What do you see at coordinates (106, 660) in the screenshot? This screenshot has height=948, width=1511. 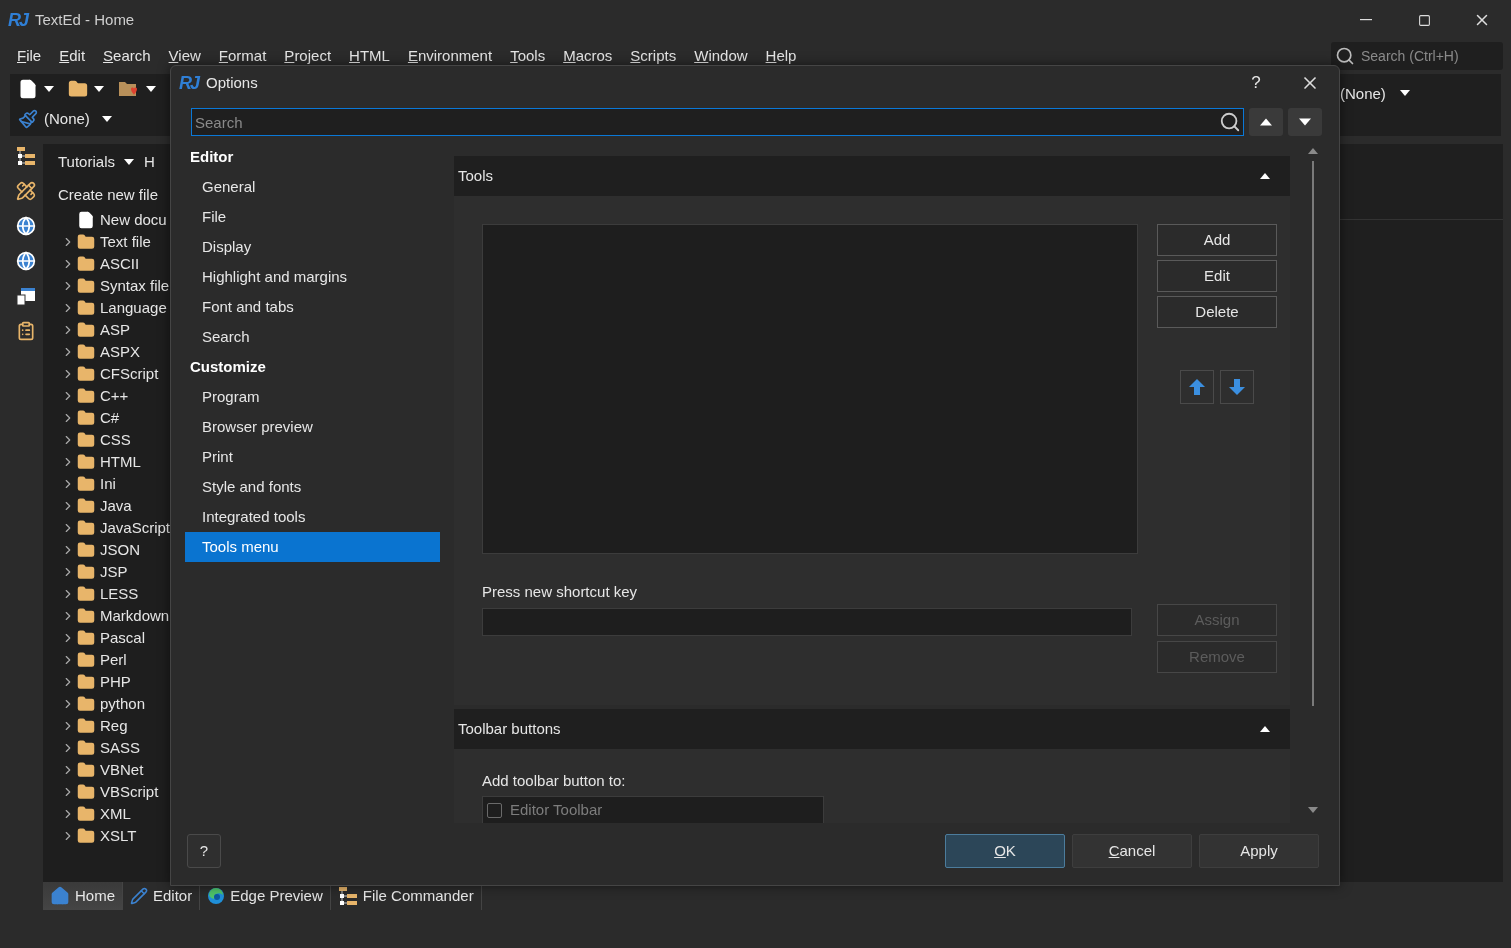 I see `tree-item: Perl` at bounding box center [106, 660].